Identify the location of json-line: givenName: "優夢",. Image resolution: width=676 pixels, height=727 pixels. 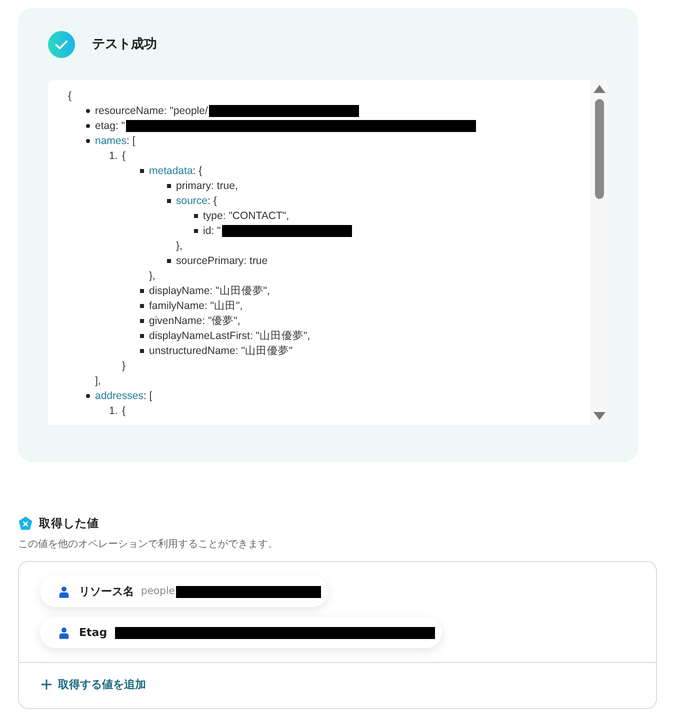
(194, 321).